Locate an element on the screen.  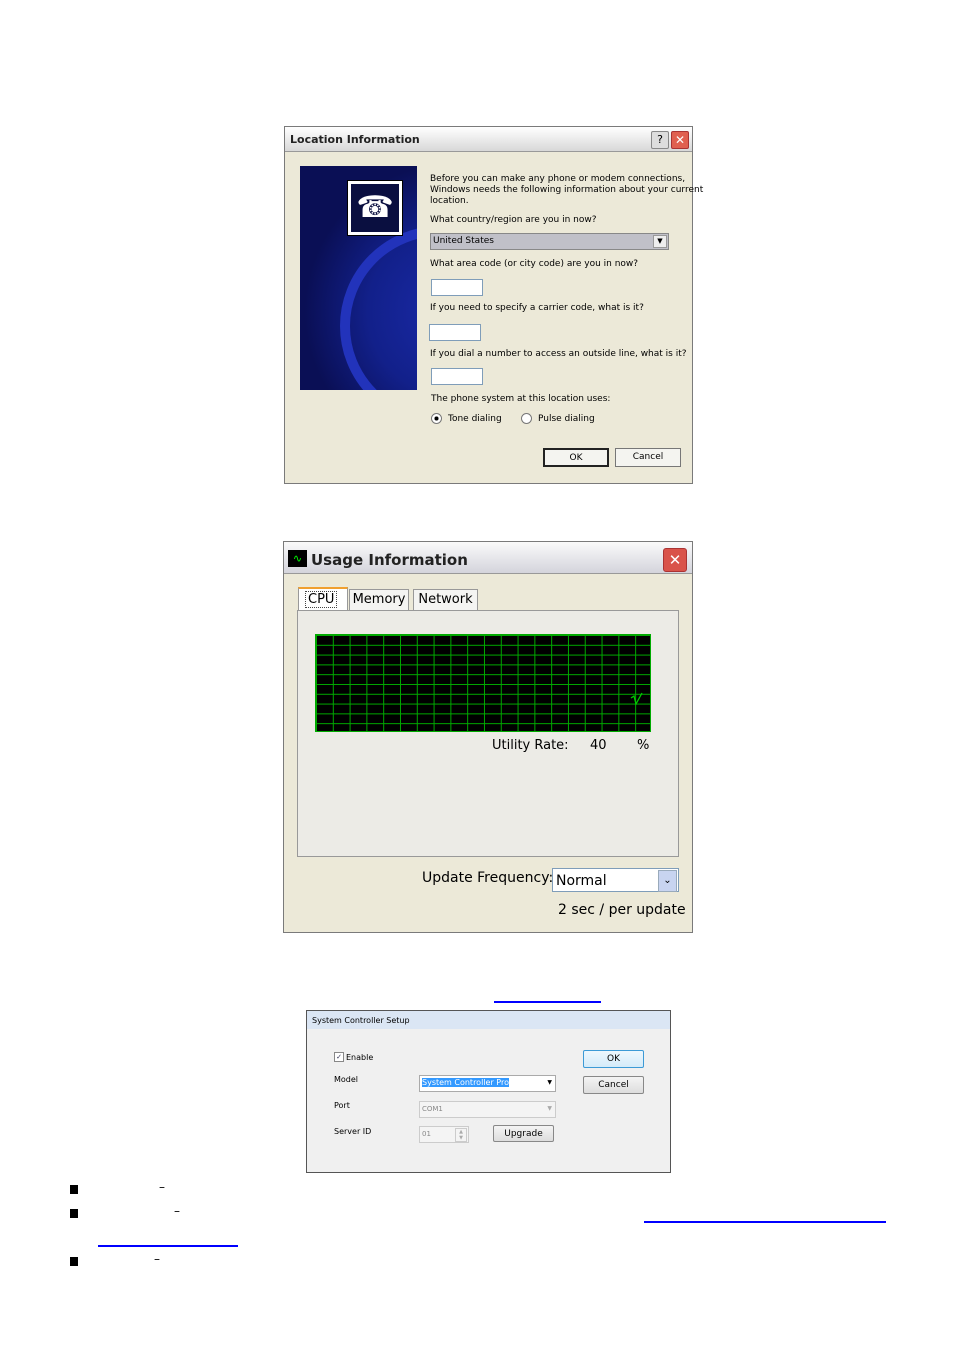
outside-line-input is located at coordinates (457, 376).